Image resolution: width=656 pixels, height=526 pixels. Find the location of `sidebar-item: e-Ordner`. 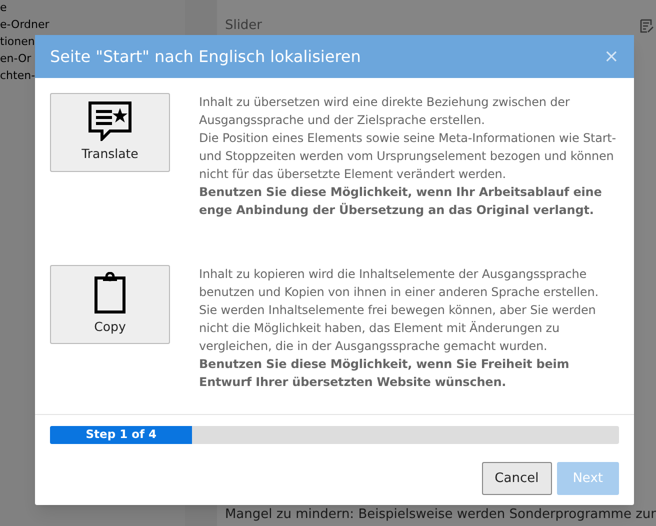

sidebar-item: e-Ordner is located at coordinates (92, 25).